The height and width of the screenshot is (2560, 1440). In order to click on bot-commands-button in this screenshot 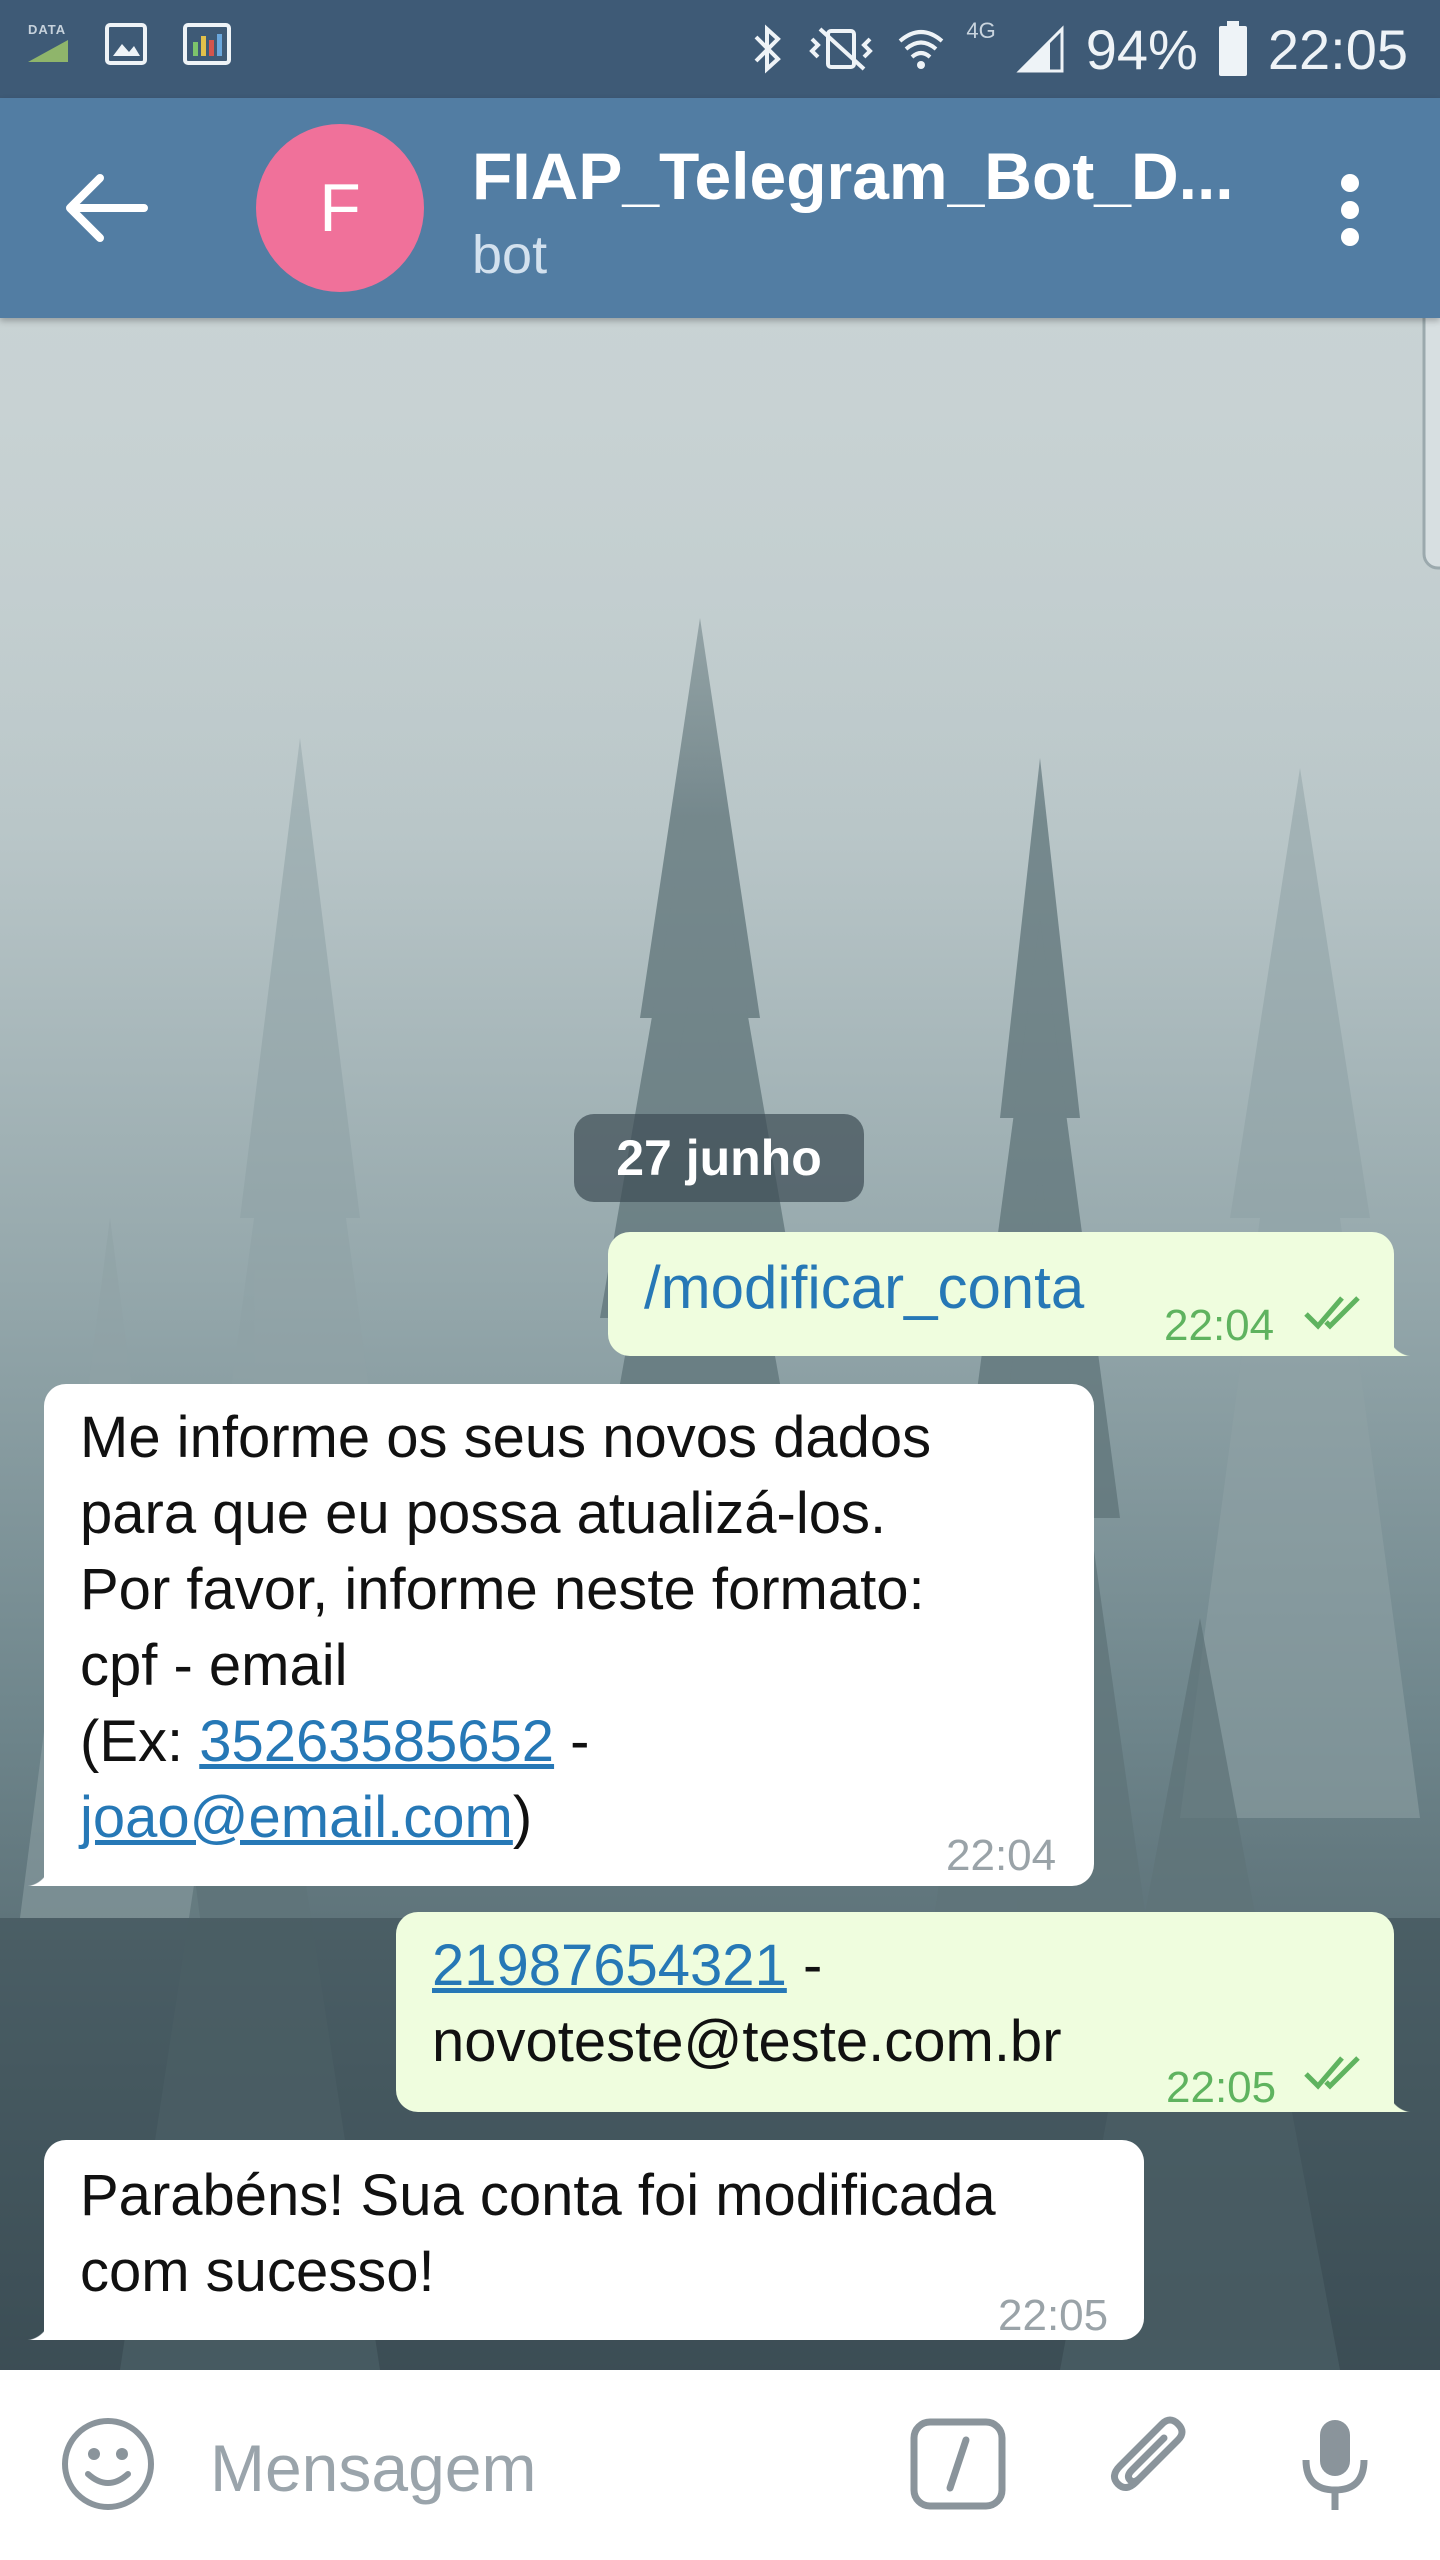, I will do `click(958, 2464)`.